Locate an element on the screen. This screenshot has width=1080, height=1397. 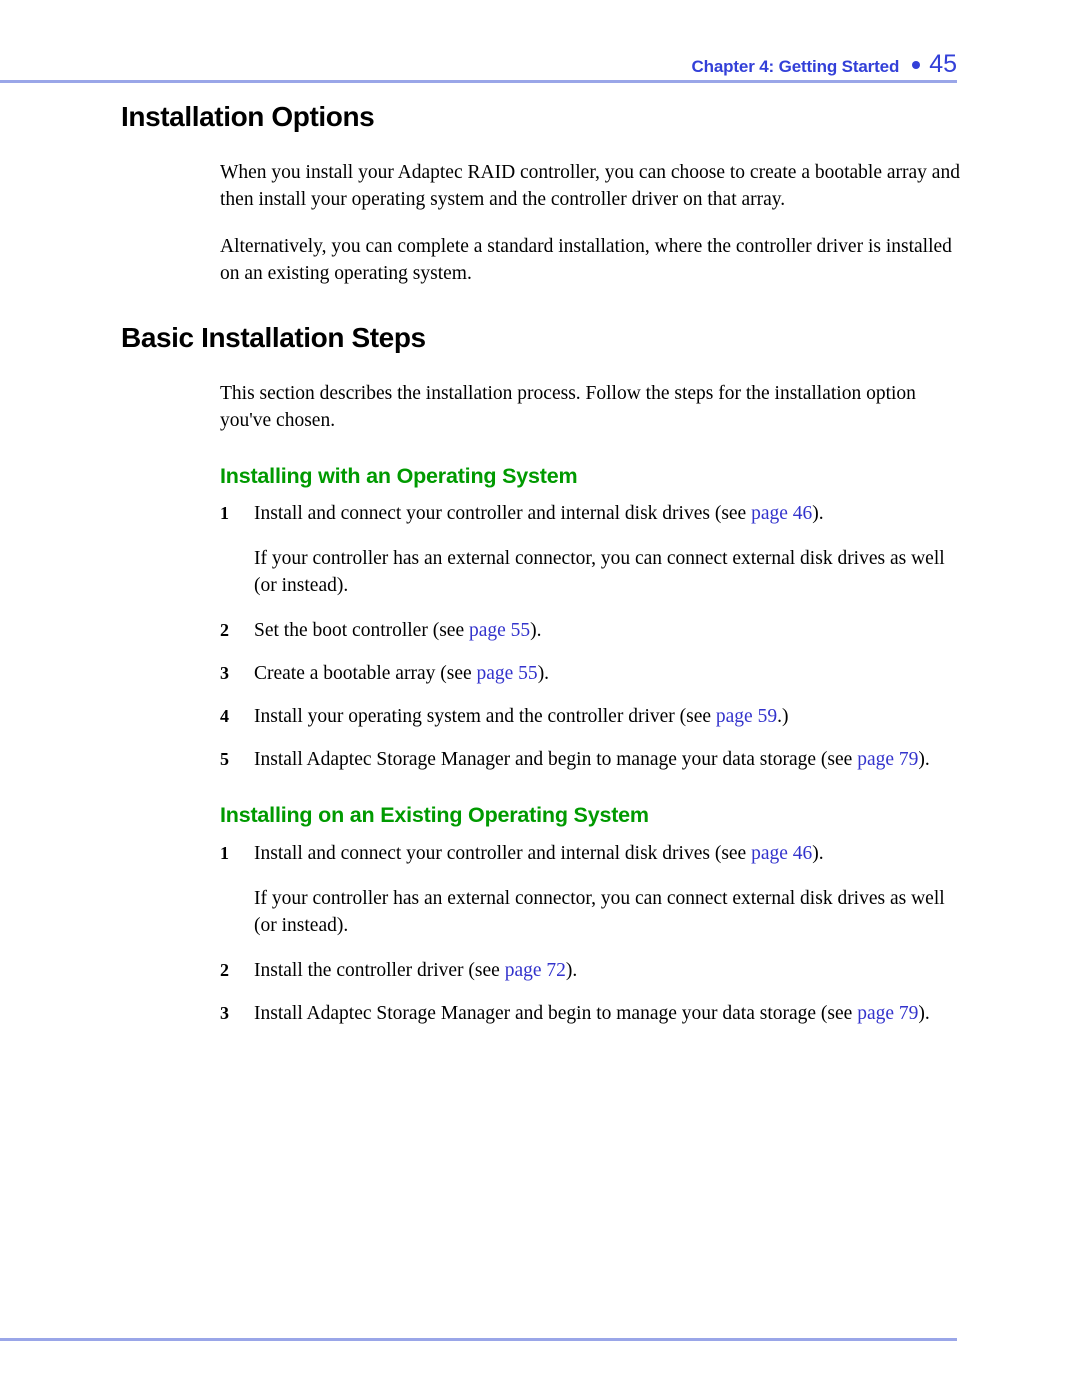
page-title-basic-installation-steps: Basic Installation Steps is located at coordinates (273, 337).